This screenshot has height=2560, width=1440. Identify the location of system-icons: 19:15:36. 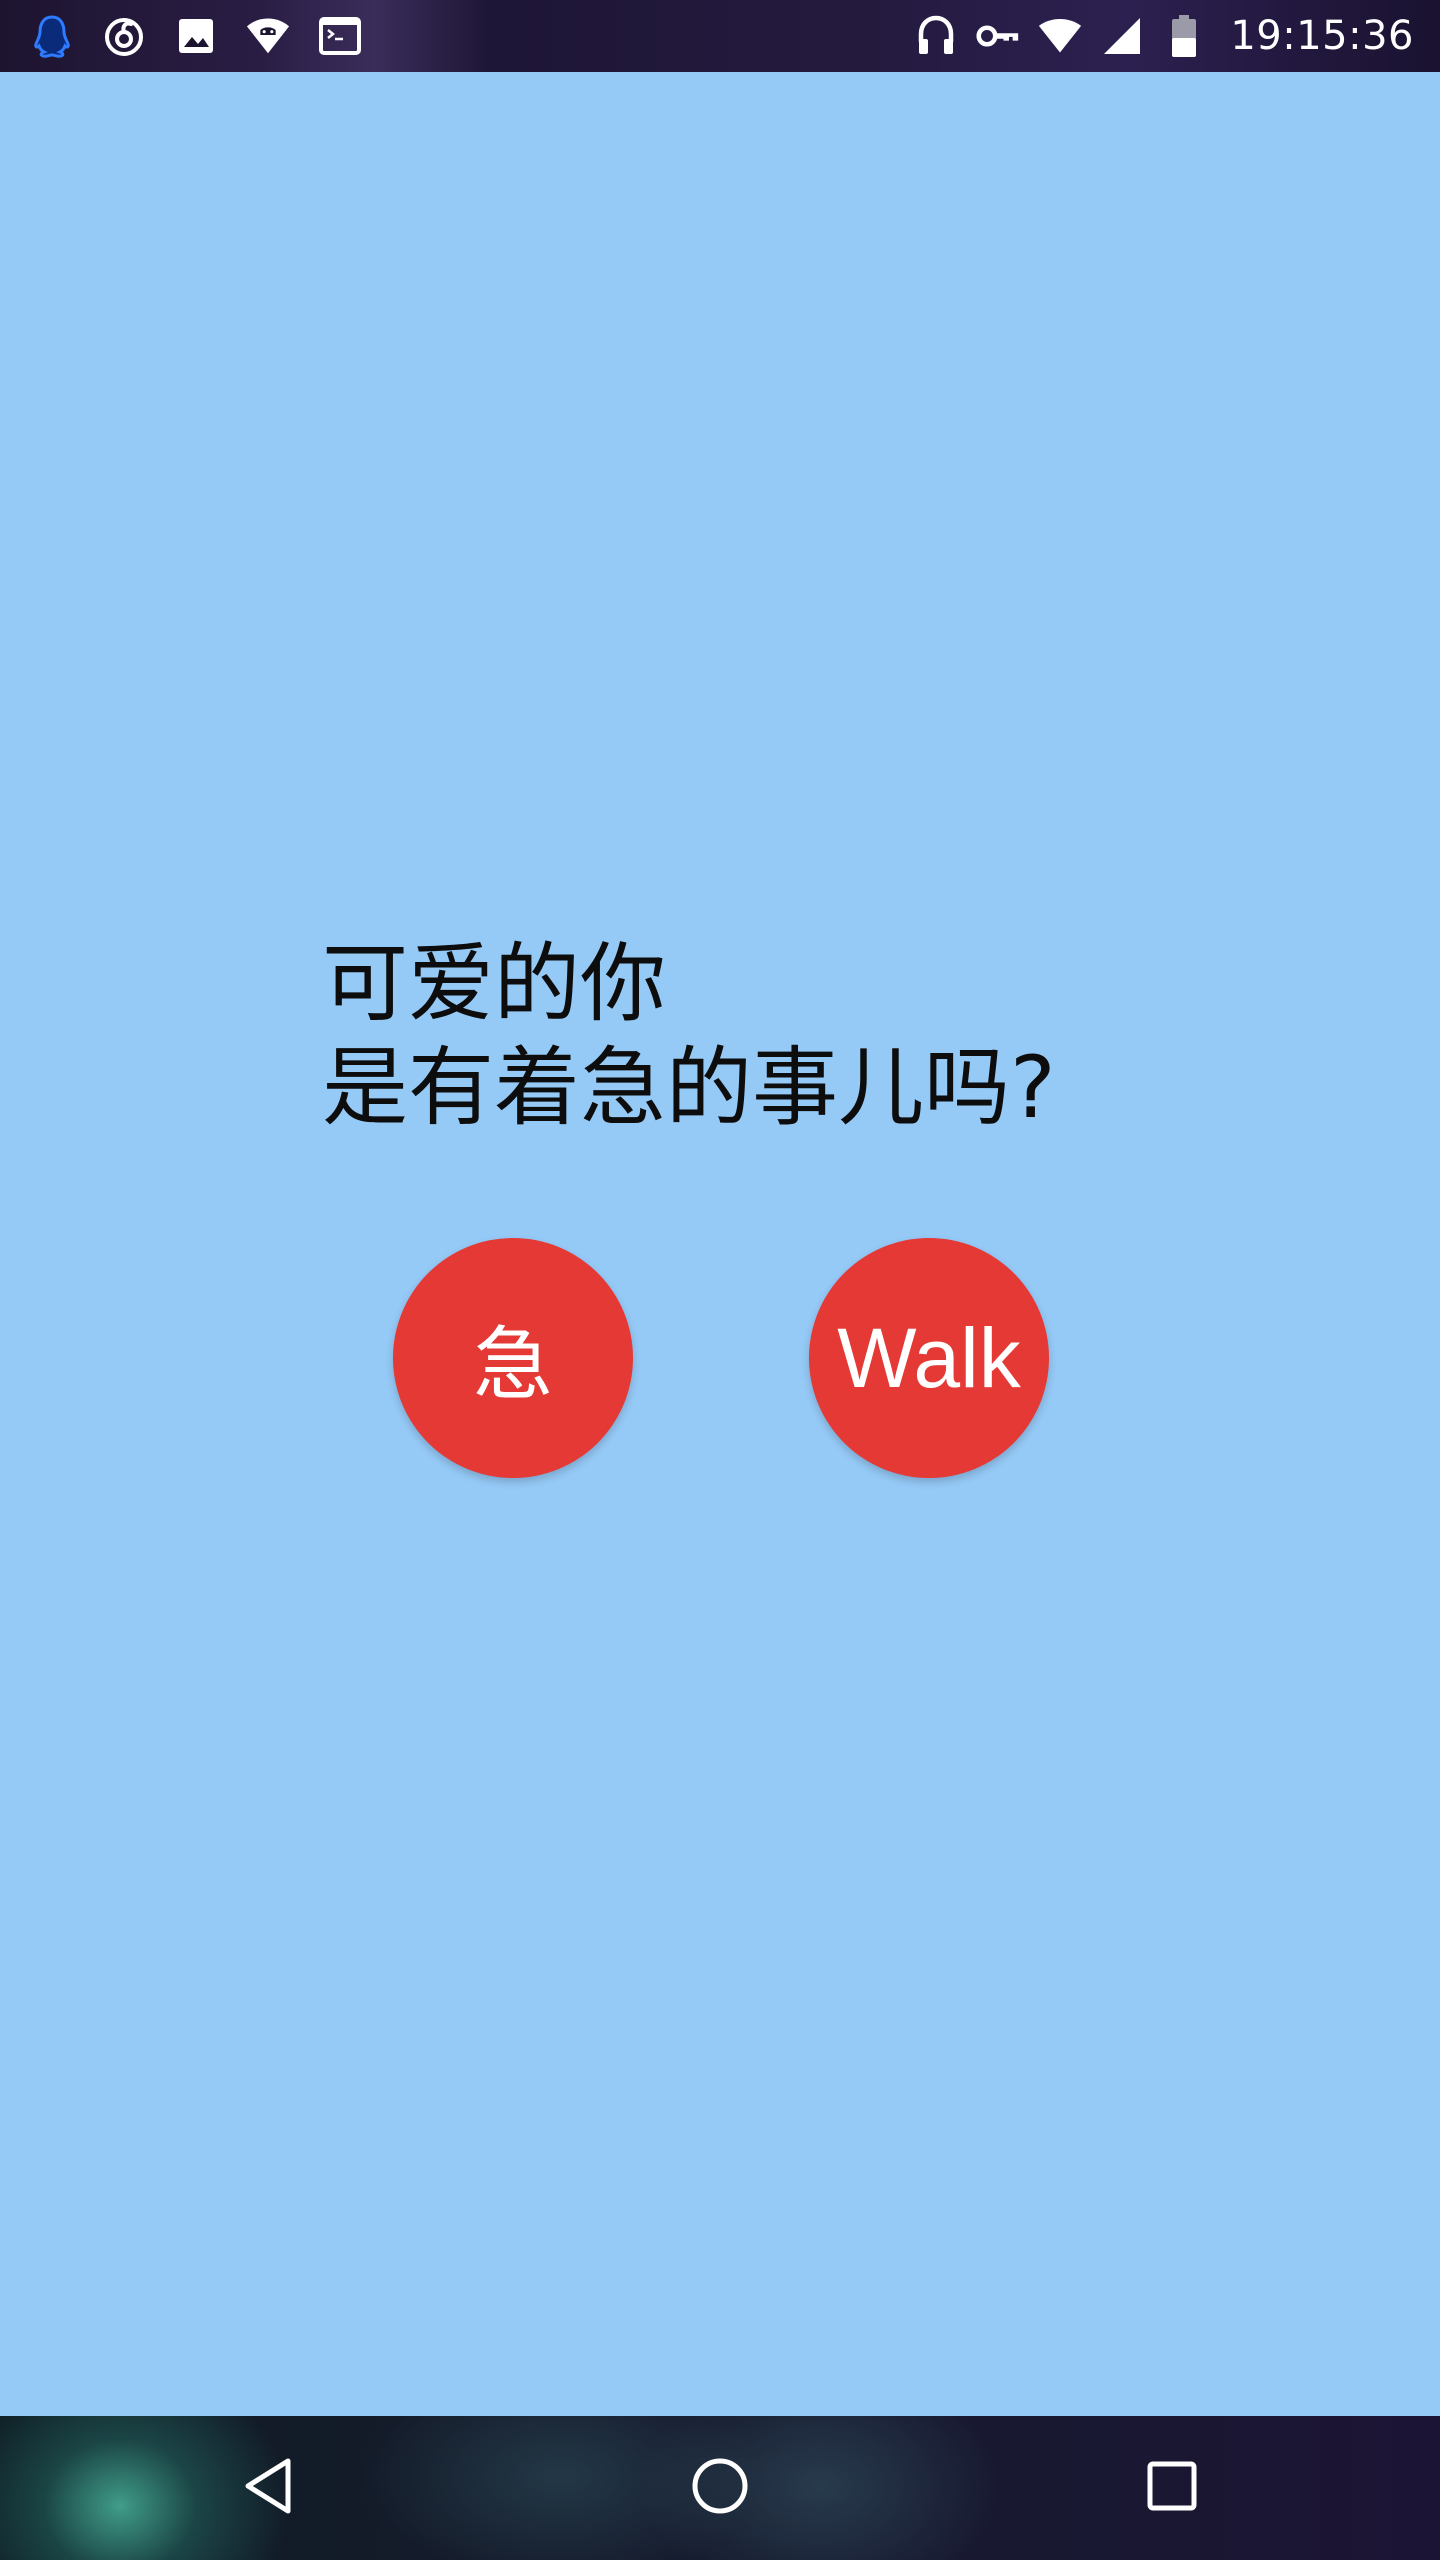
(1164, 36).